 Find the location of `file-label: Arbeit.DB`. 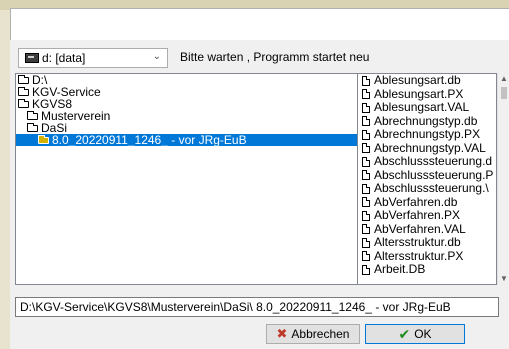

file-label: Arbeit.DB is located at coordinates (400, 270).